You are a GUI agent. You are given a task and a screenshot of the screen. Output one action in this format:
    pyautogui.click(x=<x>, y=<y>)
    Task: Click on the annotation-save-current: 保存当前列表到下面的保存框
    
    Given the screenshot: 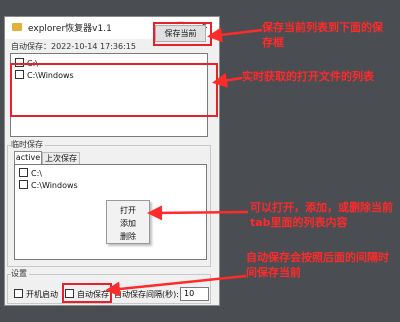 What is the action you would take?
    pyautogui.click(x=322, y=35)
    